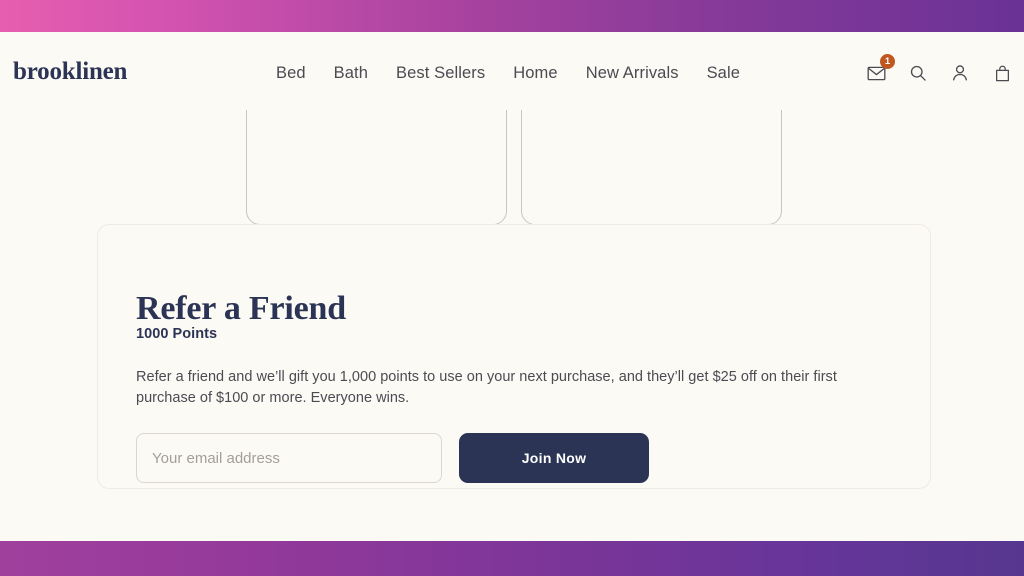  I want to click on nav-item-bed: Bed, so click(291, 73).